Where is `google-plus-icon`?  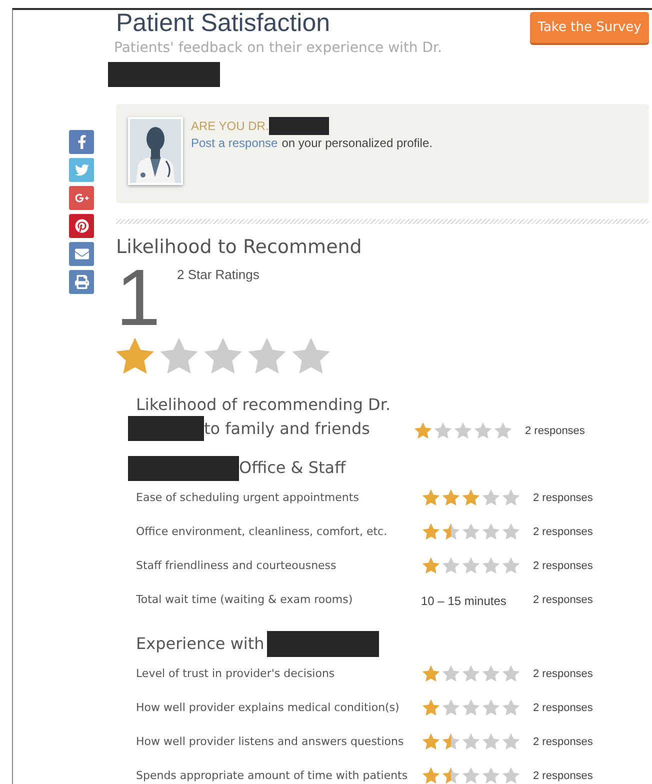
google-plus-icon is located at coordinates (81, 198).